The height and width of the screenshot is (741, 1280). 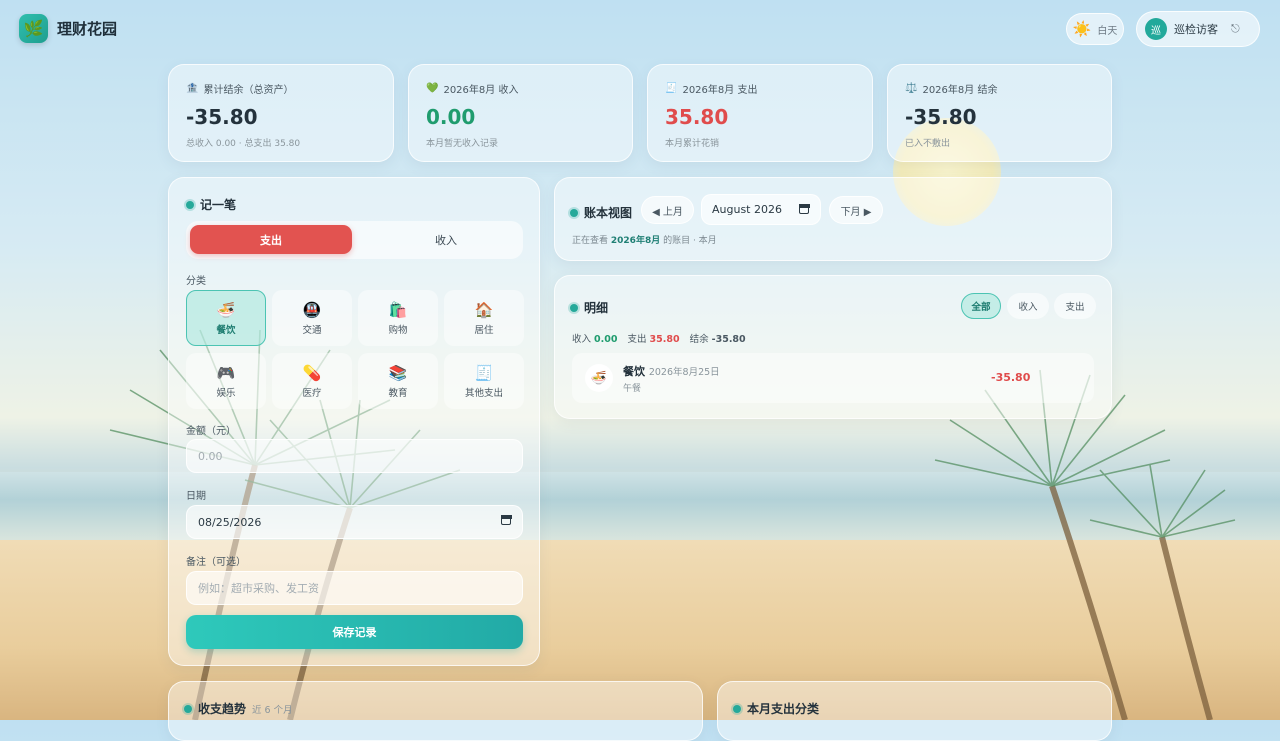 I want to click on income-label: 收入, so click(x=582, y=339).